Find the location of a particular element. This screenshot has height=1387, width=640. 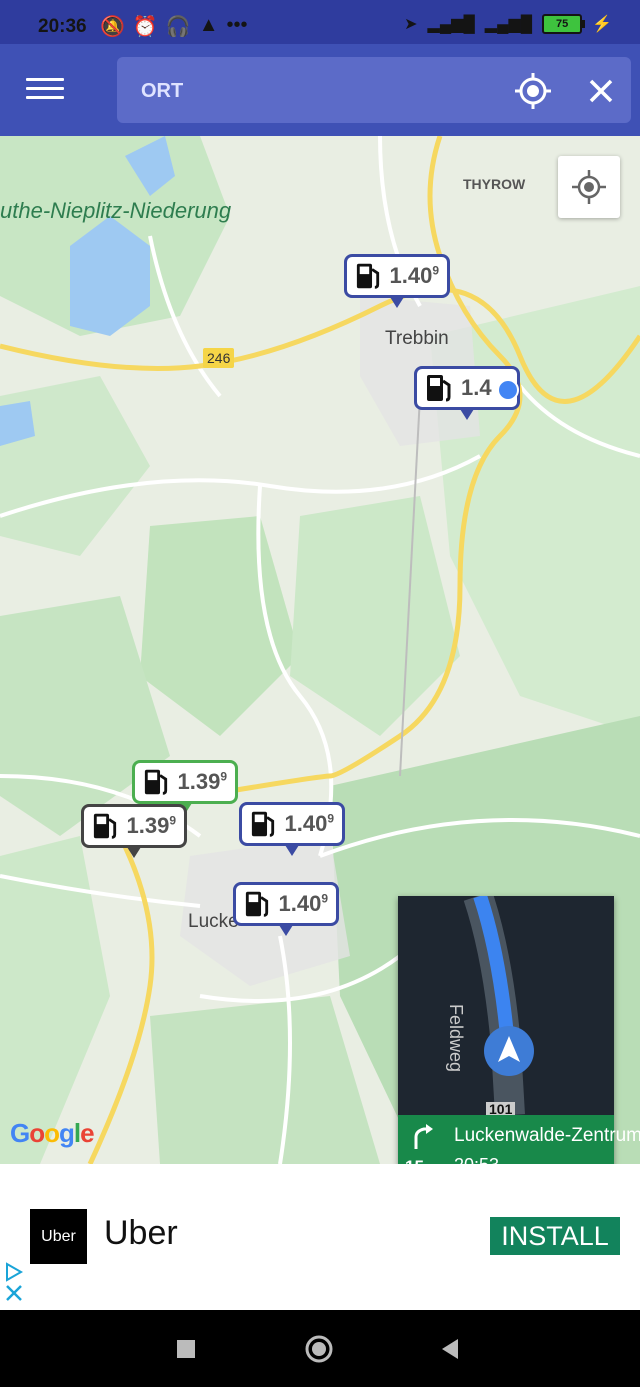

circle-icon is located at coordinates (319, 1349).